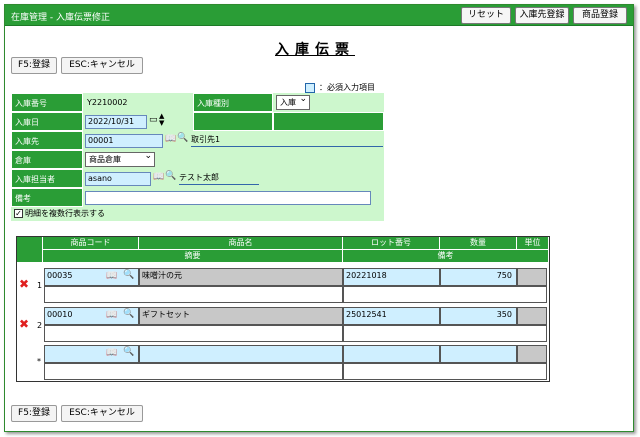  What do you see at coordinates (310, 87) in the screenshot?
I see `required-color-swatch` at bounding box center [310, 87].